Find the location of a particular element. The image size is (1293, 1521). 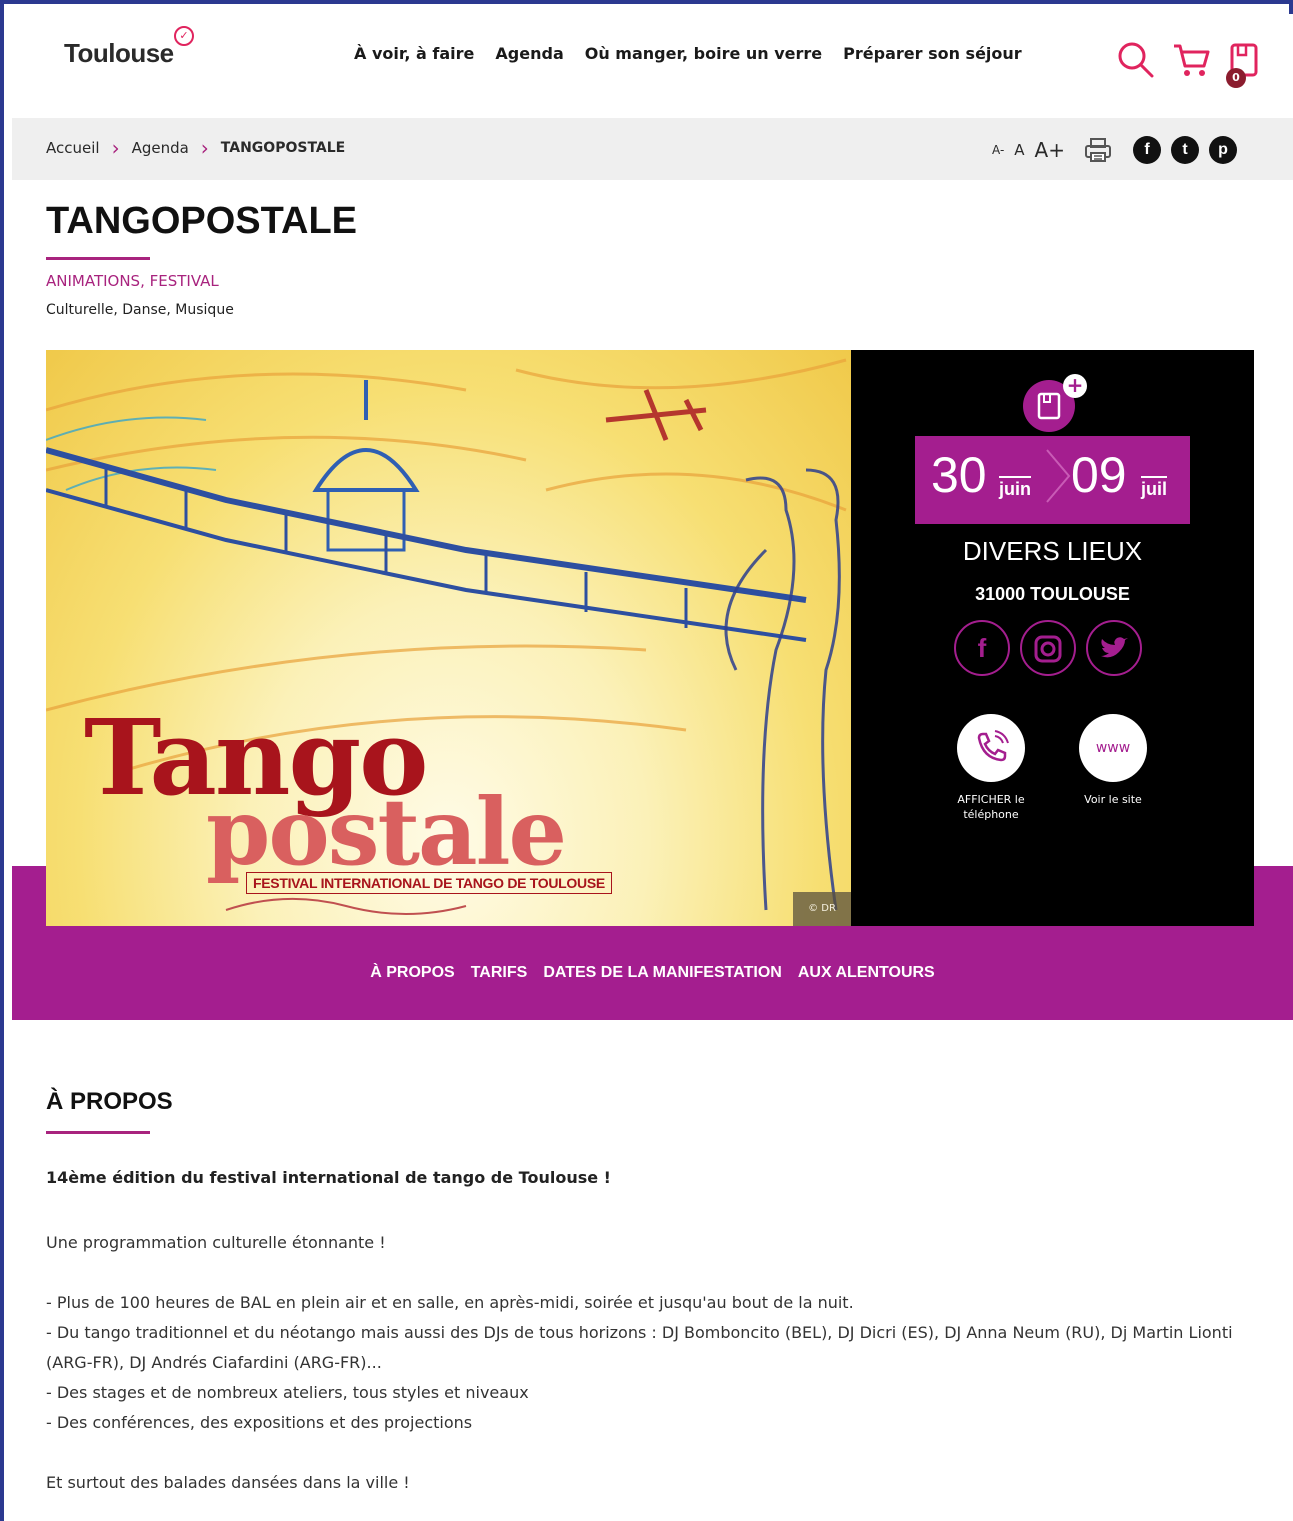

image-credit: © DR is located at coordinates (822, 909).